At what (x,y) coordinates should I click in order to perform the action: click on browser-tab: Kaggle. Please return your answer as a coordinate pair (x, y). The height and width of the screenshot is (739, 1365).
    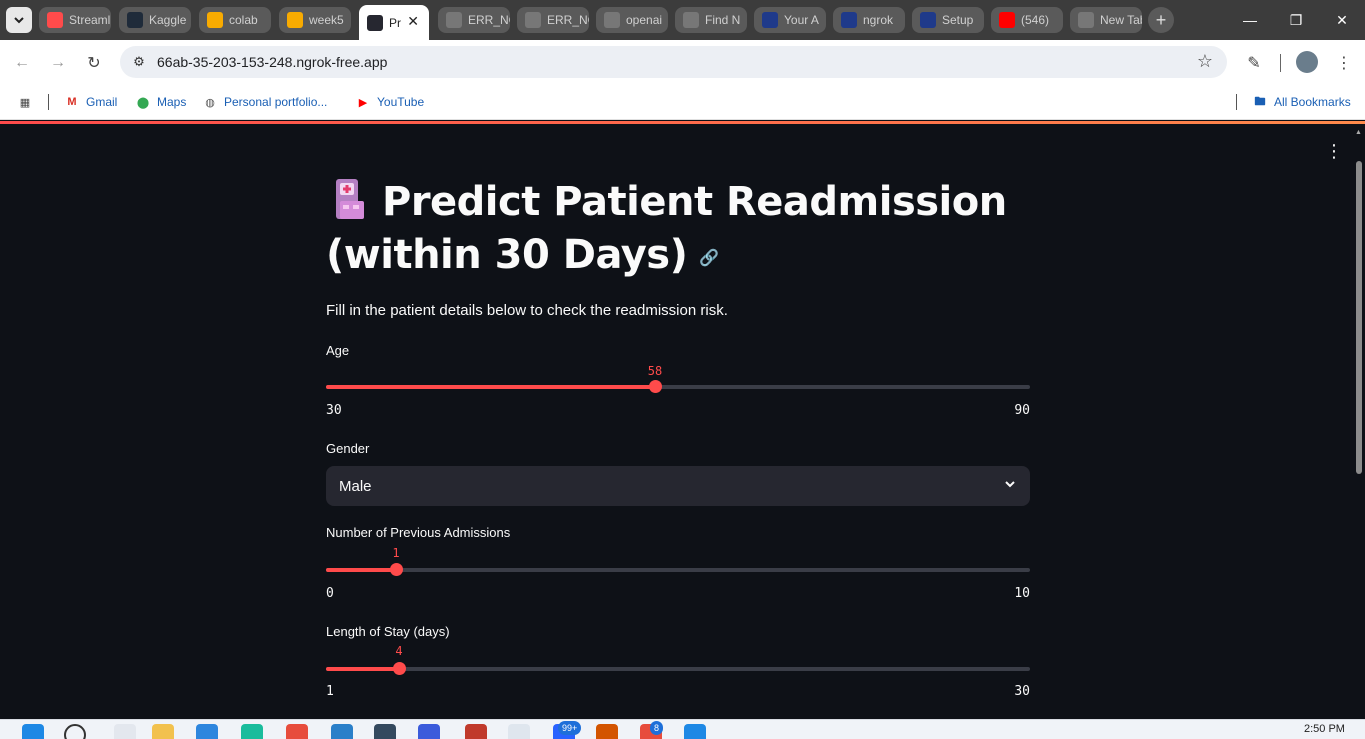
    Looking at the image, I should click on (155, 20).